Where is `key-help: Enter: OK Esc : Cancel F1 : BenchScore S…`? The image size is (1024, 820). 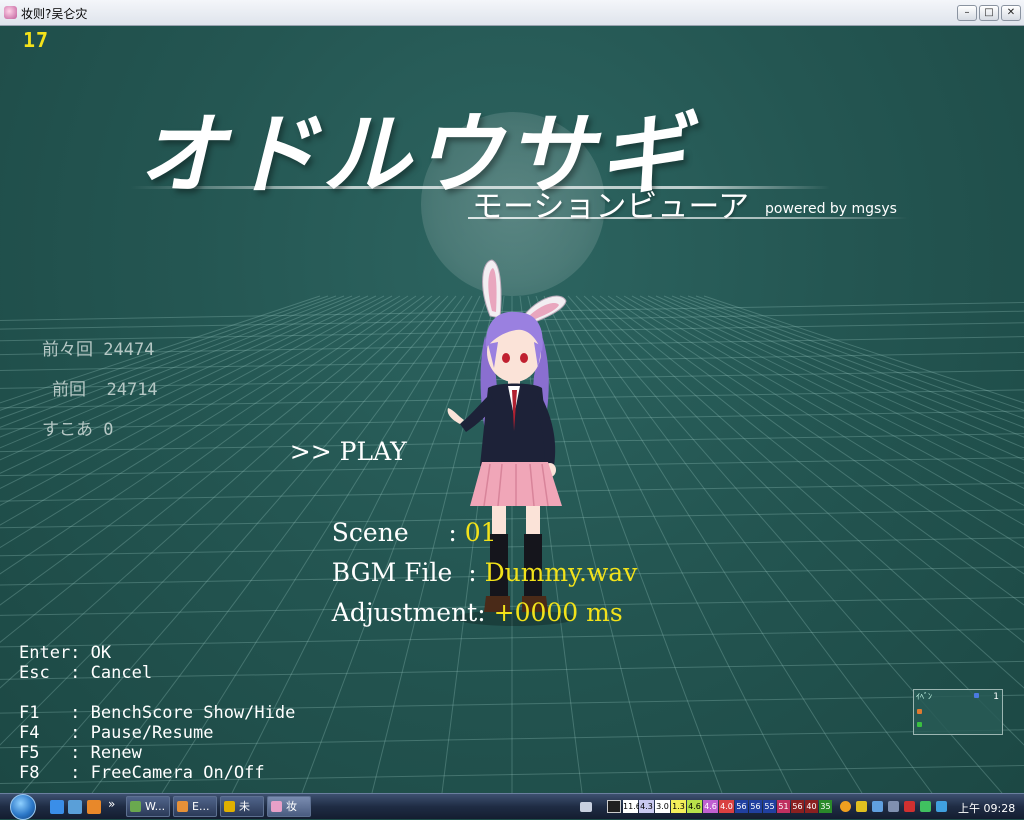
key-help: Enter: OK Esc : Cancel F1 : BenchScore S… is located at coordinates (157, 713).